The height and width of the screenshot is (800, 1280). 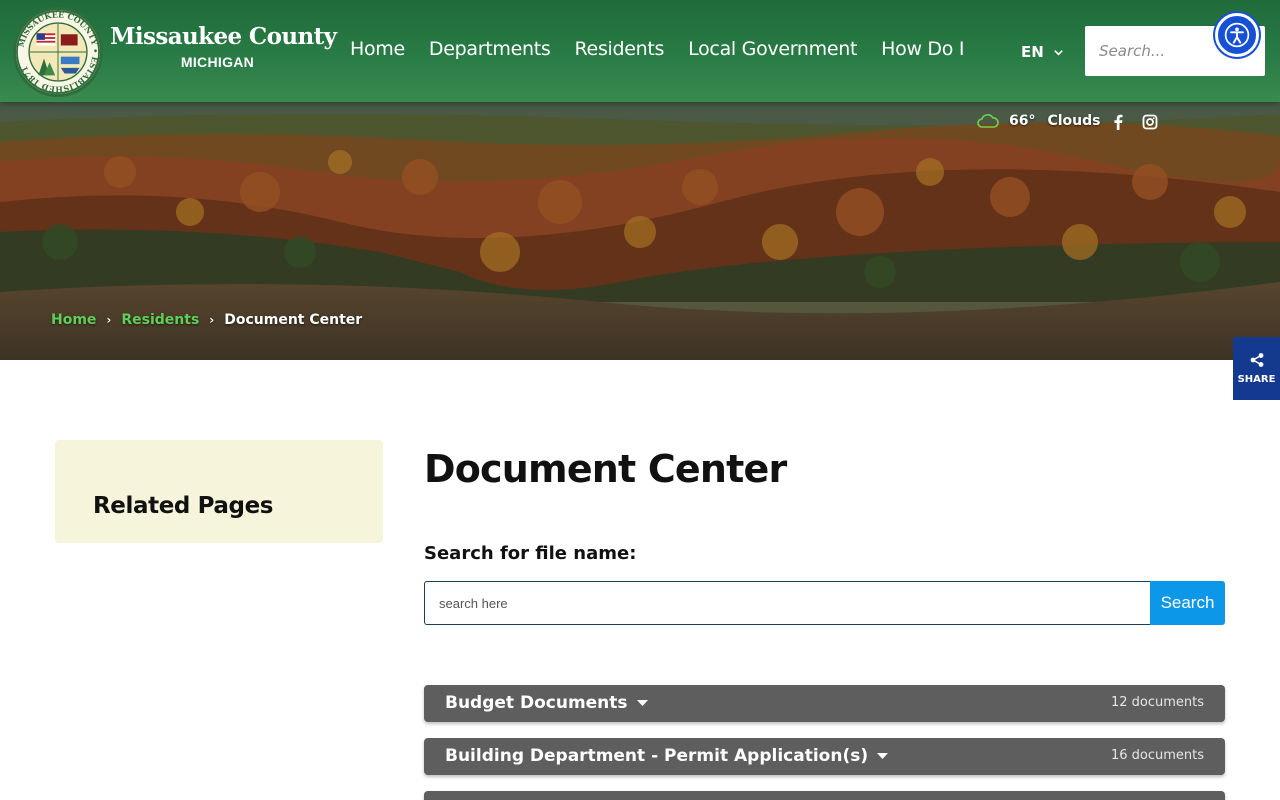 I want to click on accessibility-icon, so click(x=1237, y=35).